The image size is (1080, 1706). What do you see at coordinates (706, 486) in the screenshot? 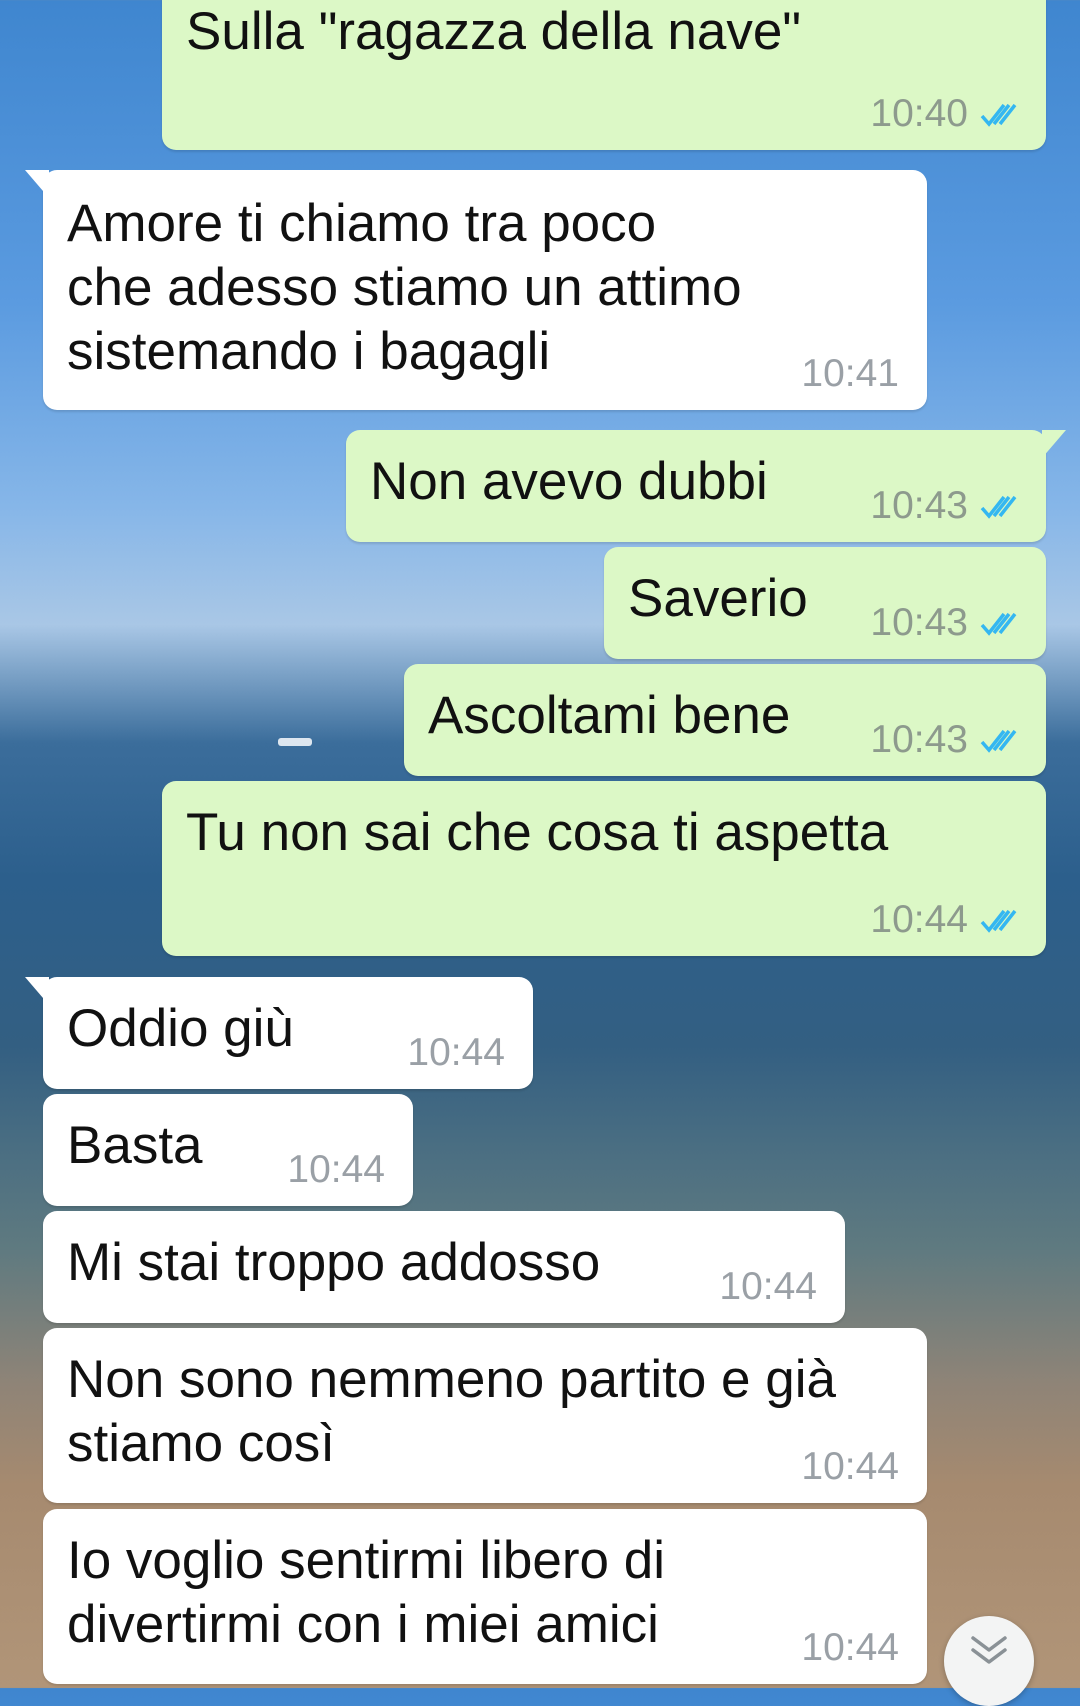
I see `message-bubble-outgoing: Non avevo dubbi 10:43` at bounding box center [706, 486].